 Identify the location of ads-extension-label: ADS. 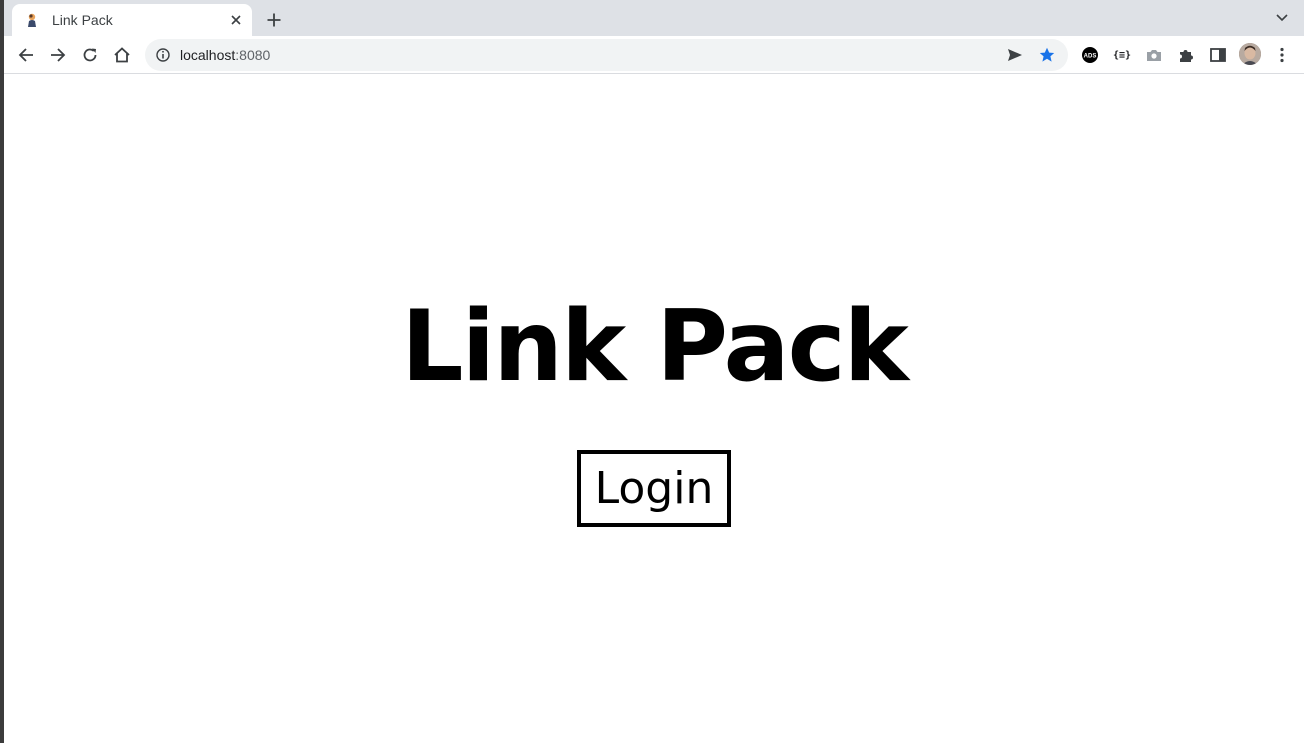
(1090, 57).